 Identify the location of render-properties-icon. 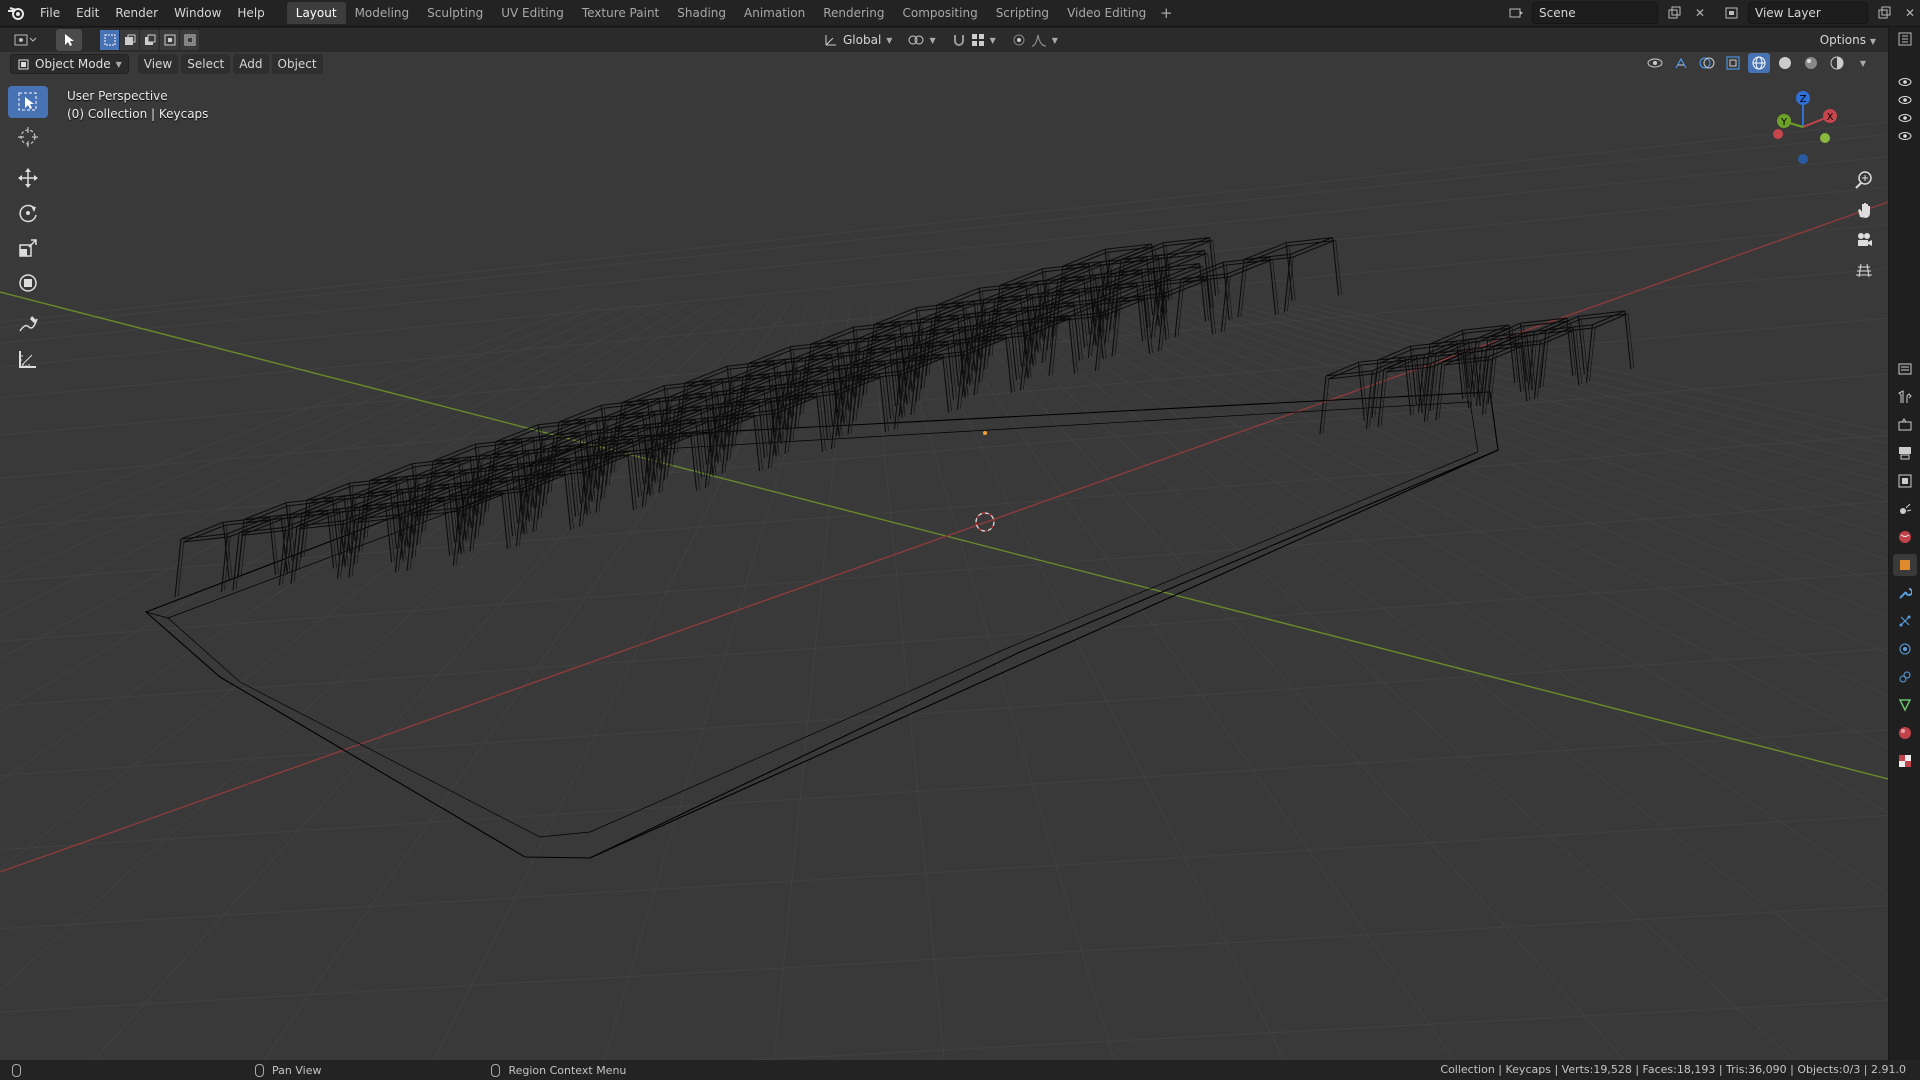
(1905, 425).